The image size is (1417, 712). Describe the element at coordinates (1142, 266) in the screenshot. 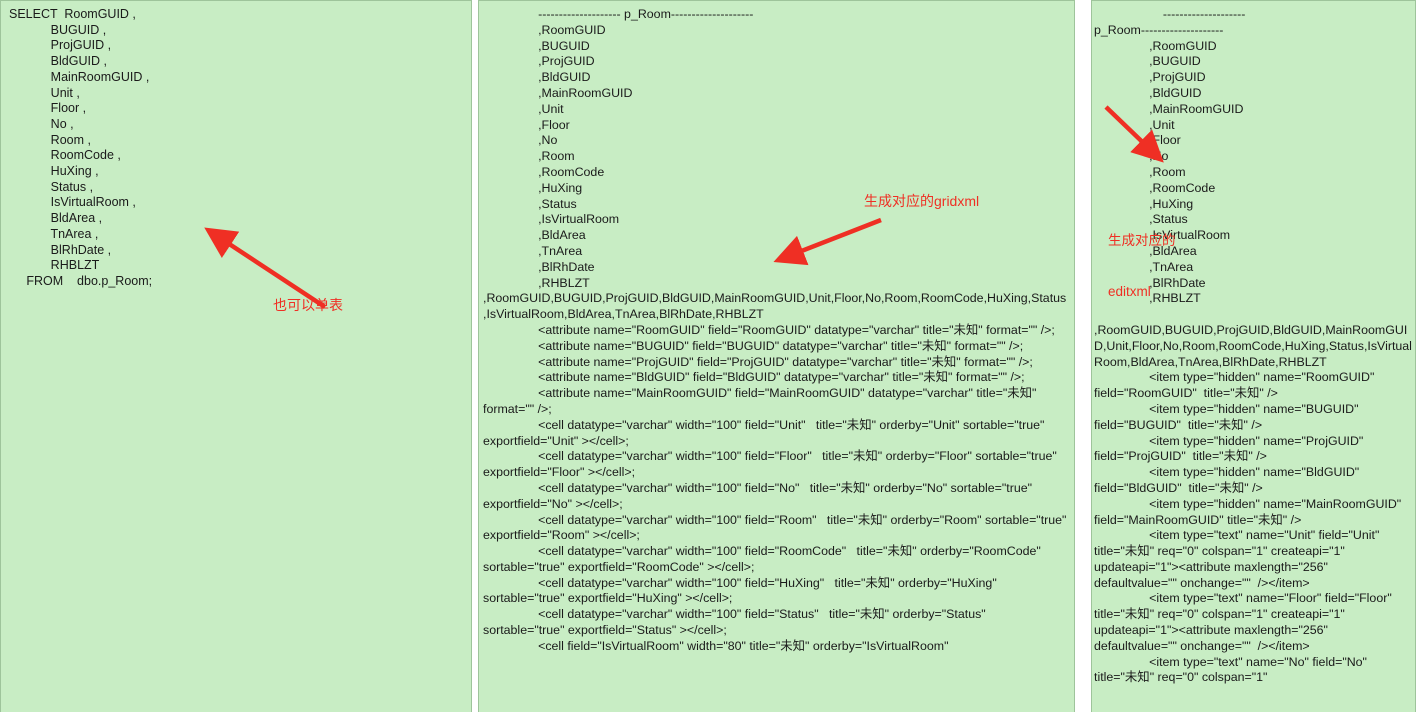

I see `annotation-right: 生成对应的 editxml` at that location.